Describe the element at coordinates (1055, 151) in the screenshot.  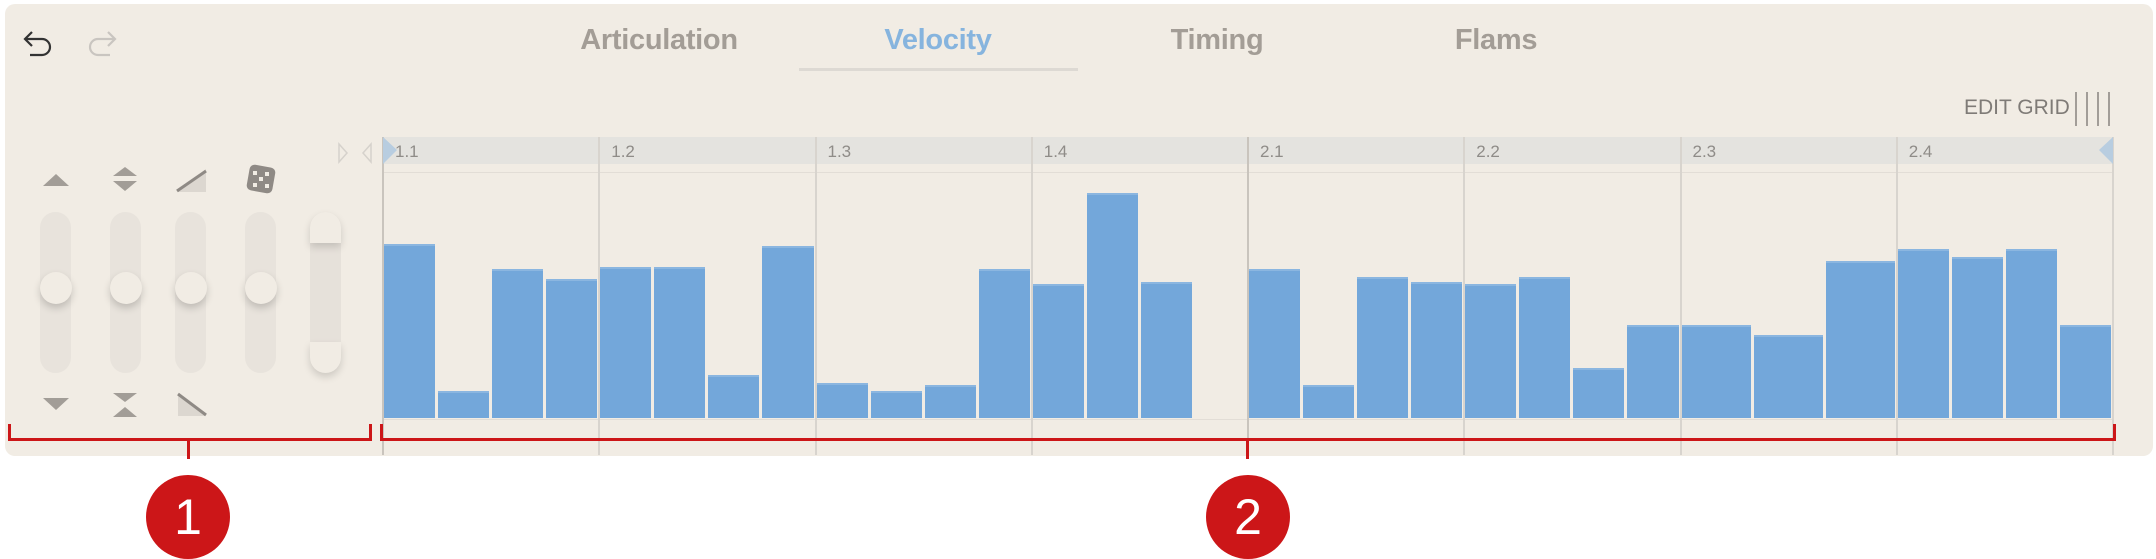
I see `ruler-label: 1.4` at that location.